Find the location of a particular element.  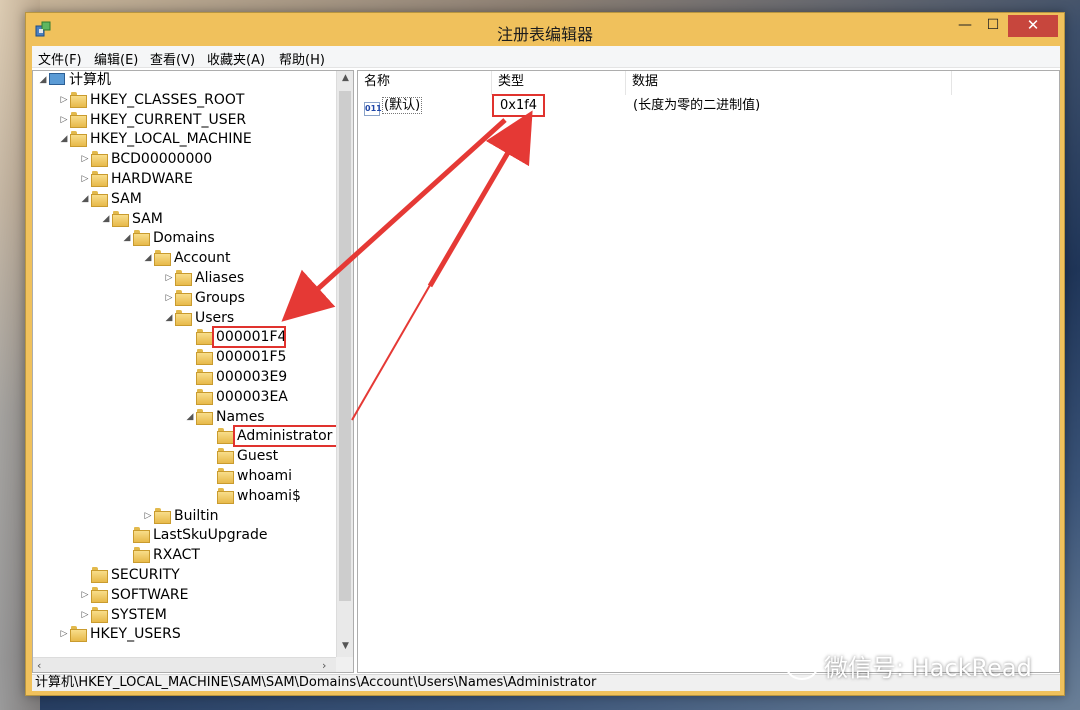

tree-node: ◢ Users is located at coordinates (198, 318).